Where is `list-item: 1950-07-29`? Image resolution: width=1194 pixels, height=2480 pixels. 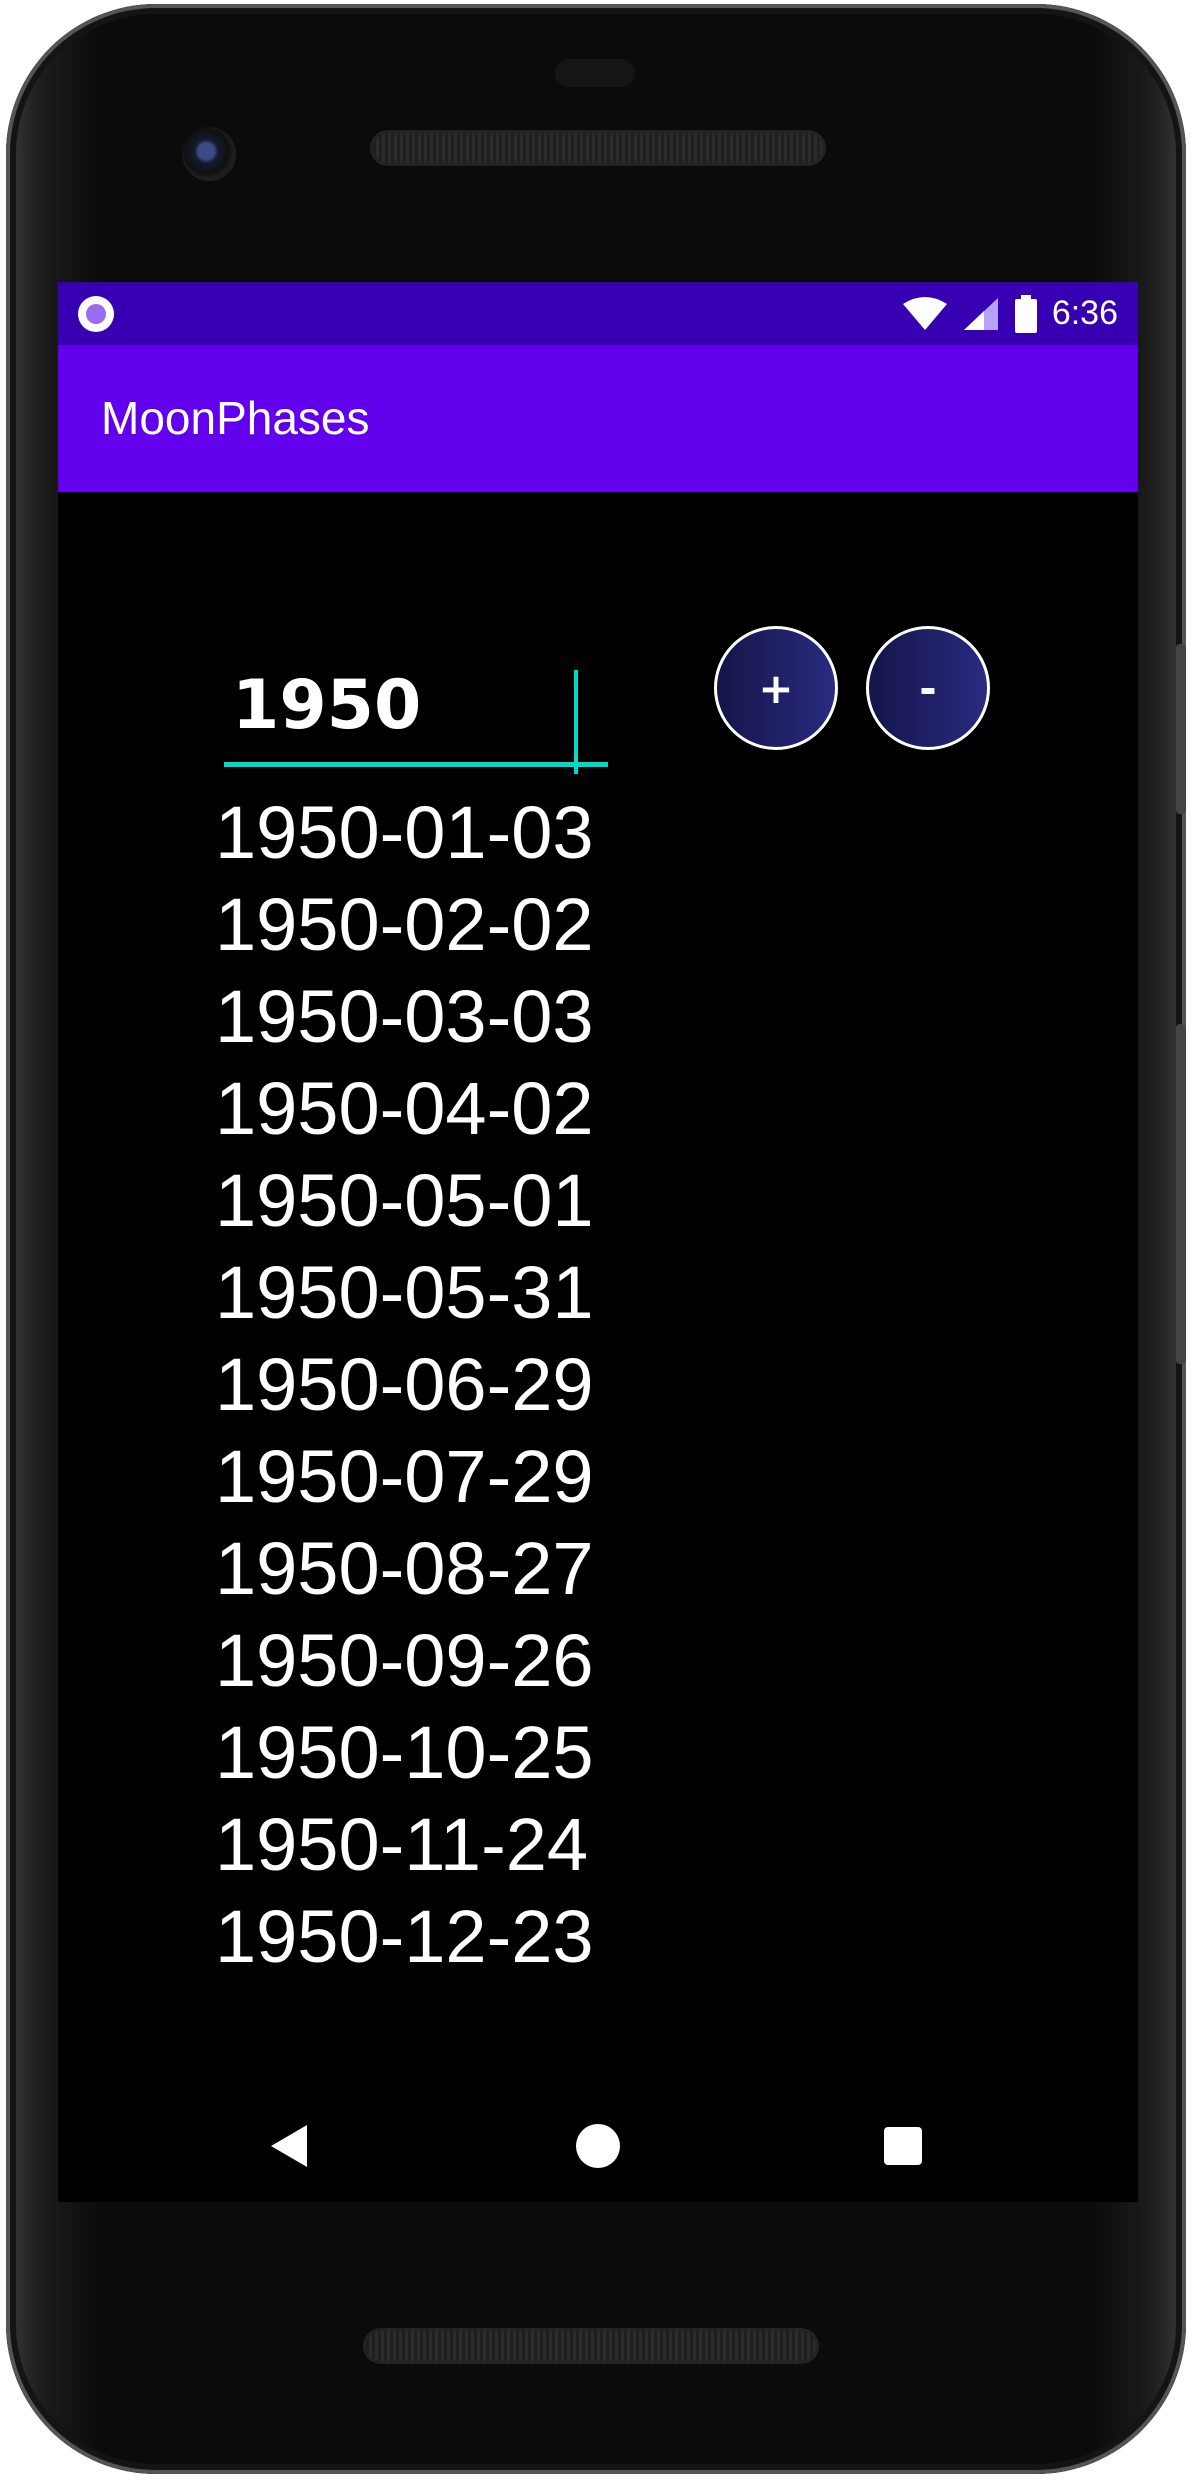 list-item: 1950-07-29 is located at coordinates (404, 1476).